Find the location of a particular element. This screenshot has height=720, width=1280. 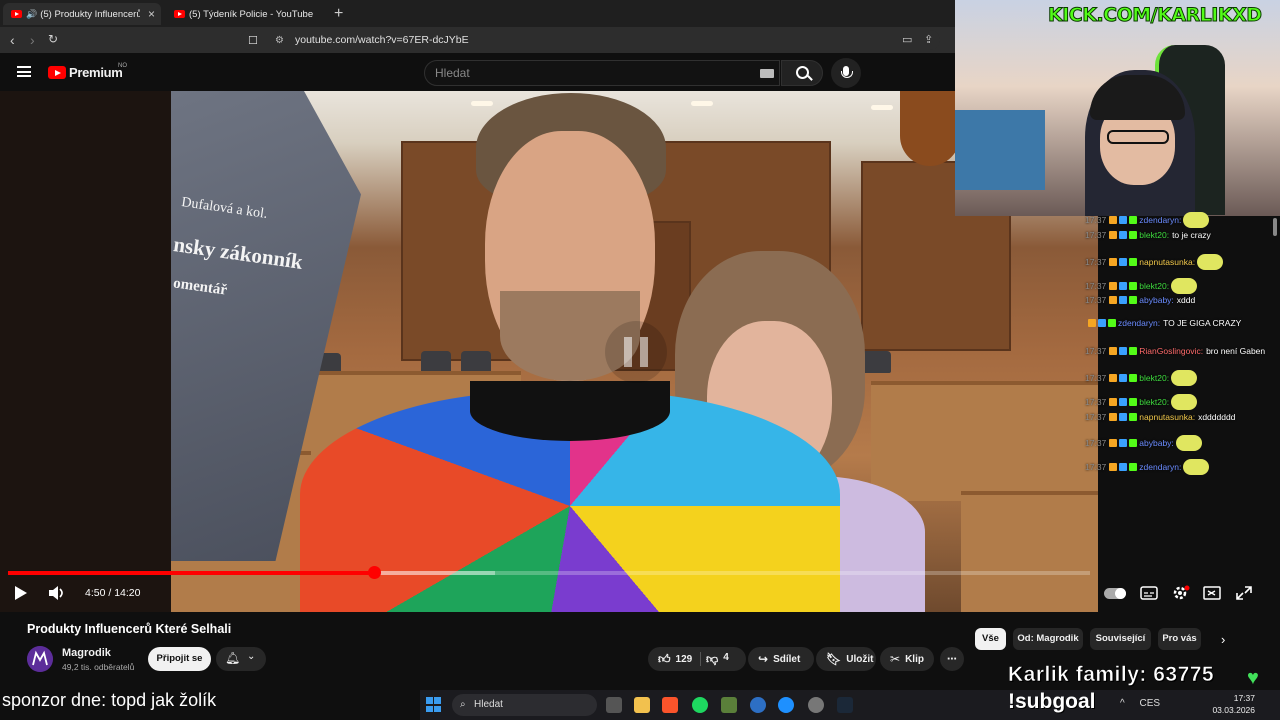

chat-text: to je crazy is located at coordinates (1191, 235).